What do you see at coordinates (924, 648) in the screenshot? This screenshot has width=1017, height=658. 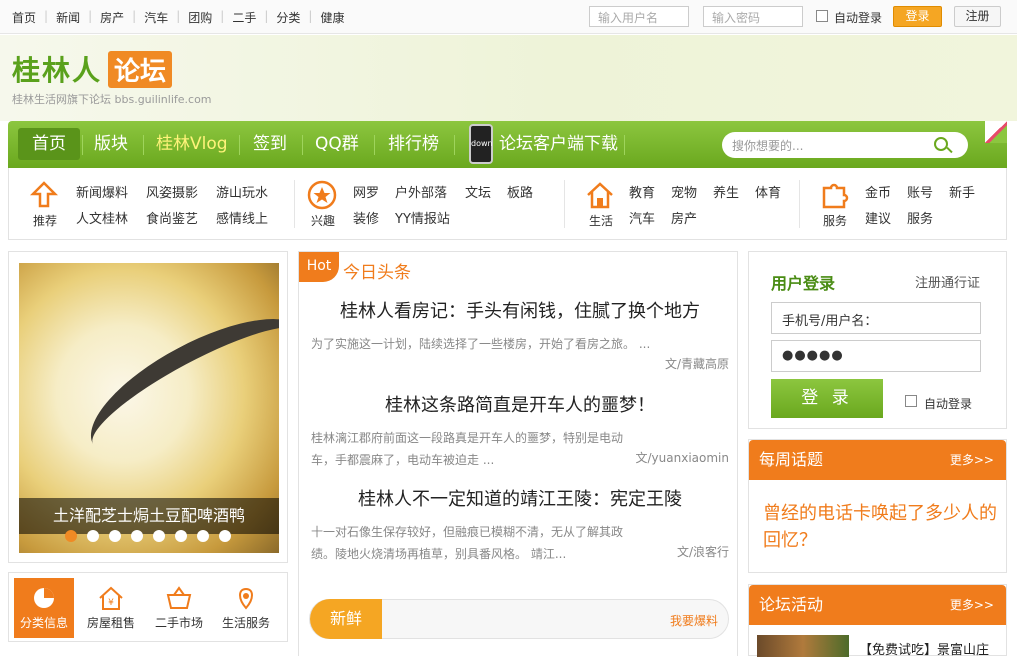 I see `activity-item-title: 【免费试吃】景富山庄` at bounding box center [924, 648].